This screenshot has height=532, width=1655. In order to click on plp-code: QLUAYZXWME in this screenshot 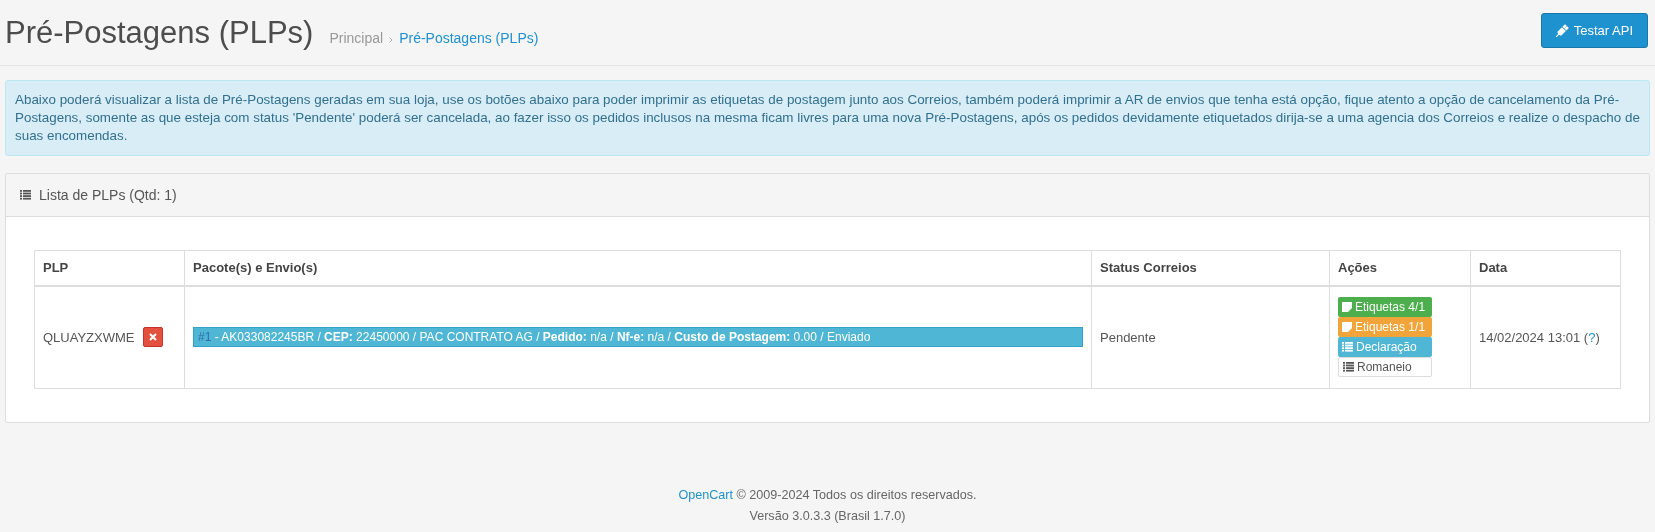, I will do `click(89, 337)`.